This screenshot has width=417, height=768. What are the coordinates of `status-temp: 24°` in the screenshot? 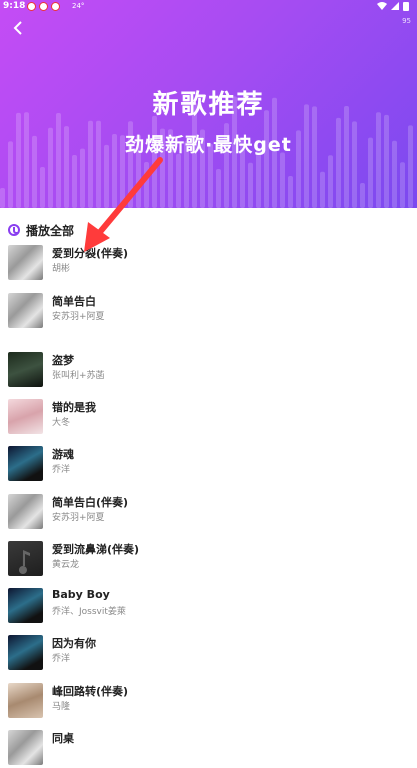 It's located at (78, 6).